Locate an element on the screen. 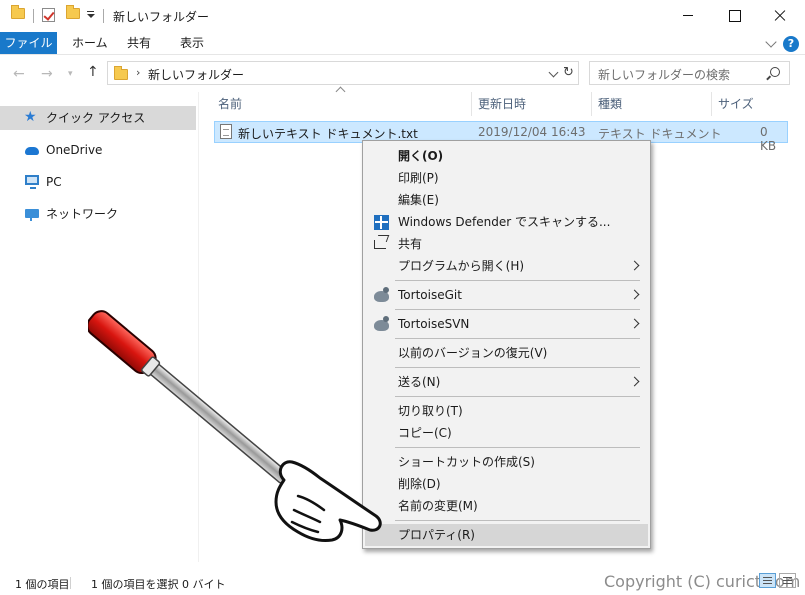 This screenshot has height=595, width=805. status-item-count: 1 個の項目 is located at coordinates (42, 584).